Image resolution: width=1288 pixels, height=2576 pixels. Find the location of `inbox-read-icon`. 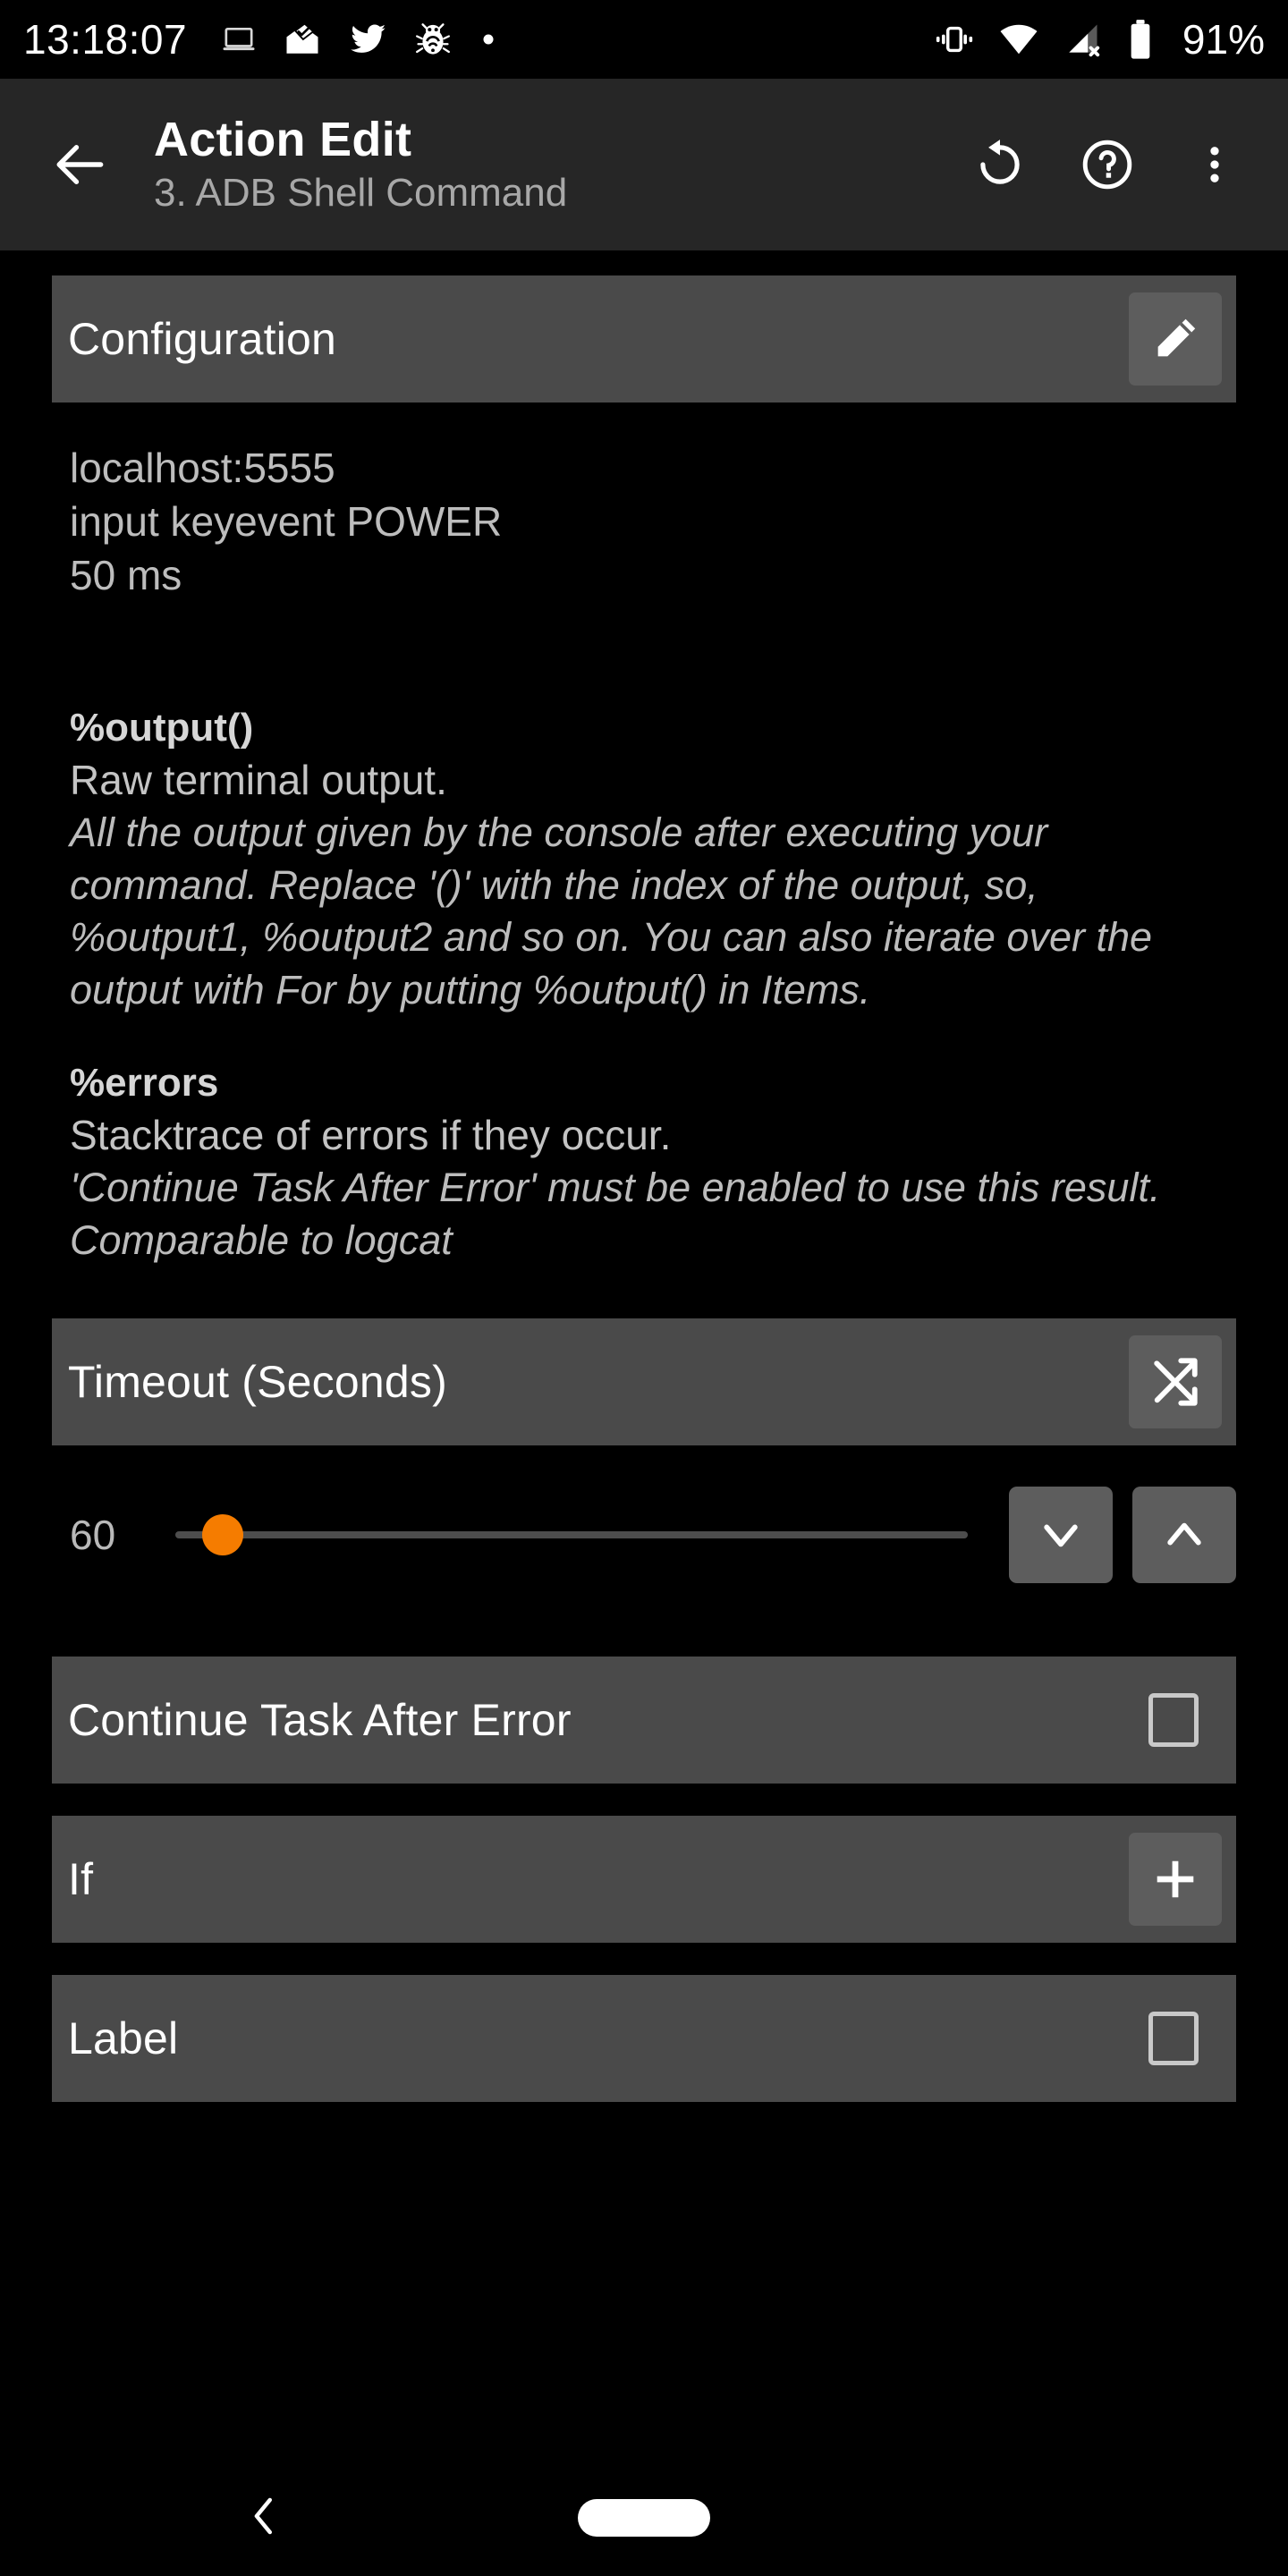

inbox-read-icon is located at coordinates (302, 39).